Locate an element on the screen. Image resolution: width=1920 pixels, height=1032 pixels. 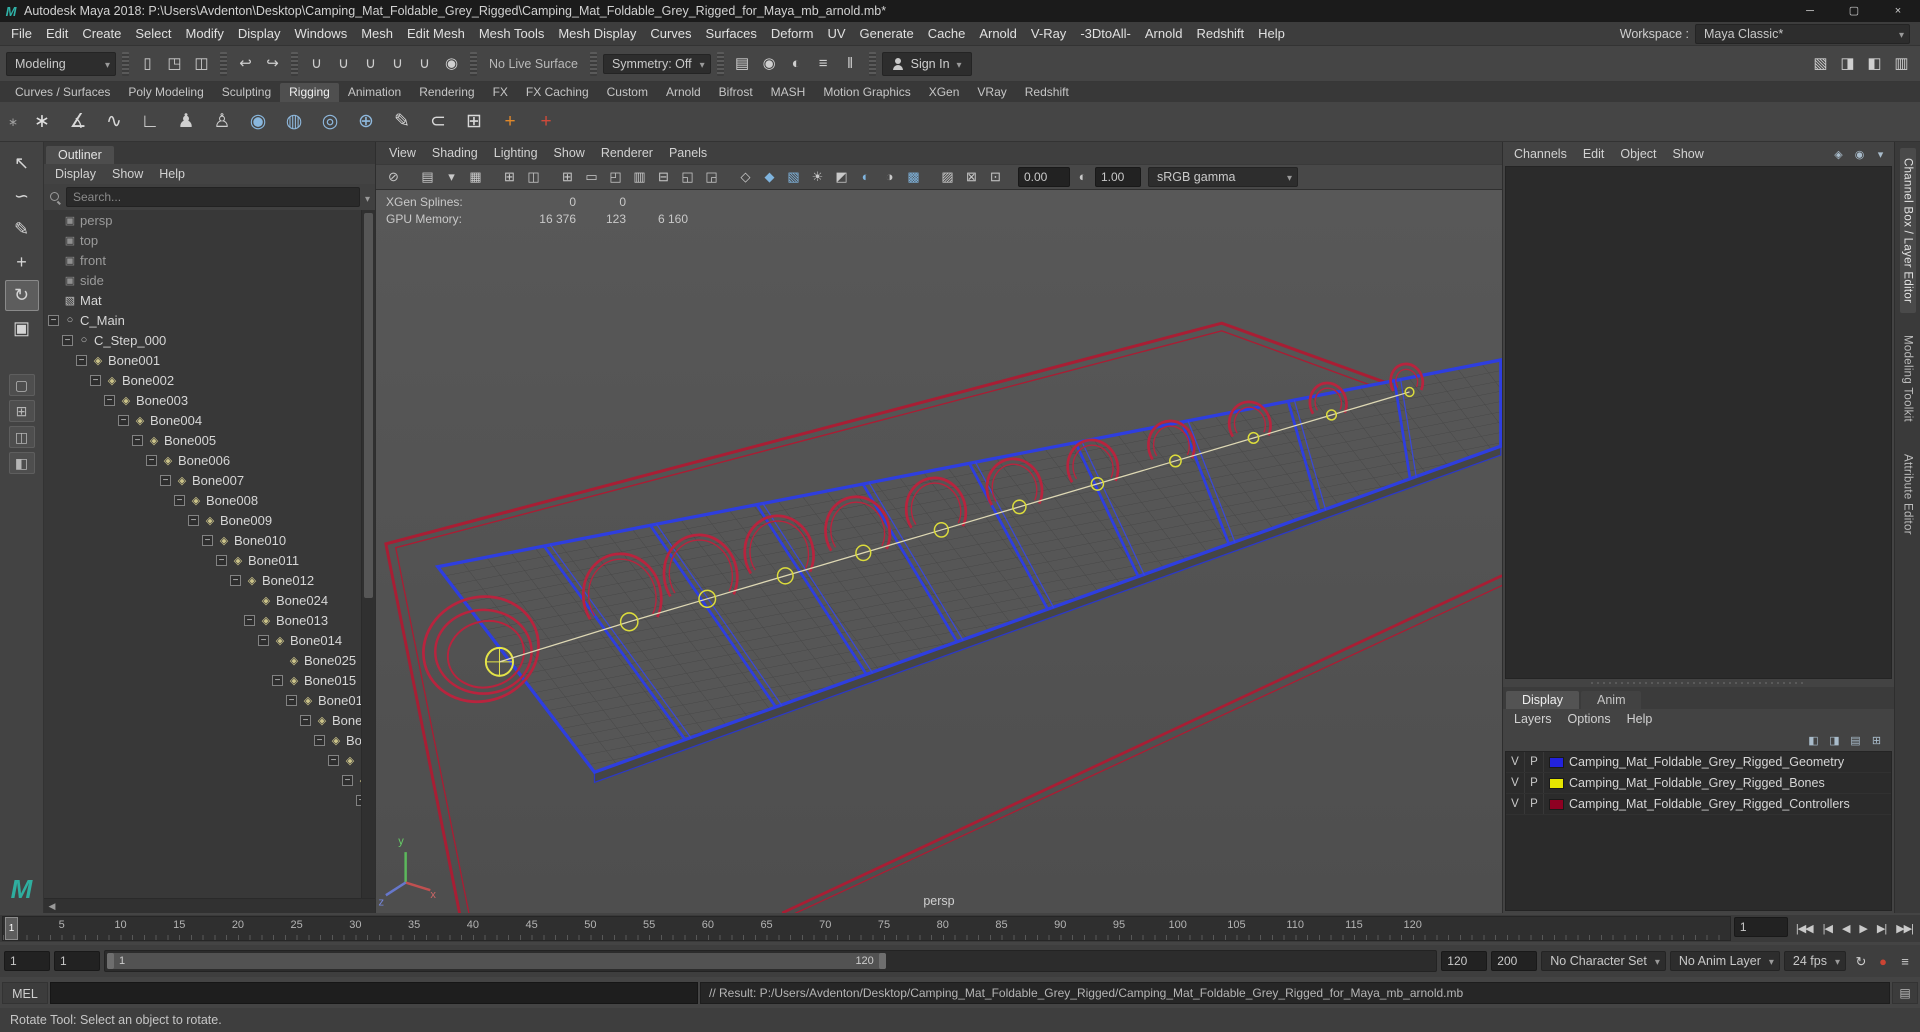
shelf-tab: Sculpting is located at coordinates (246, 92).